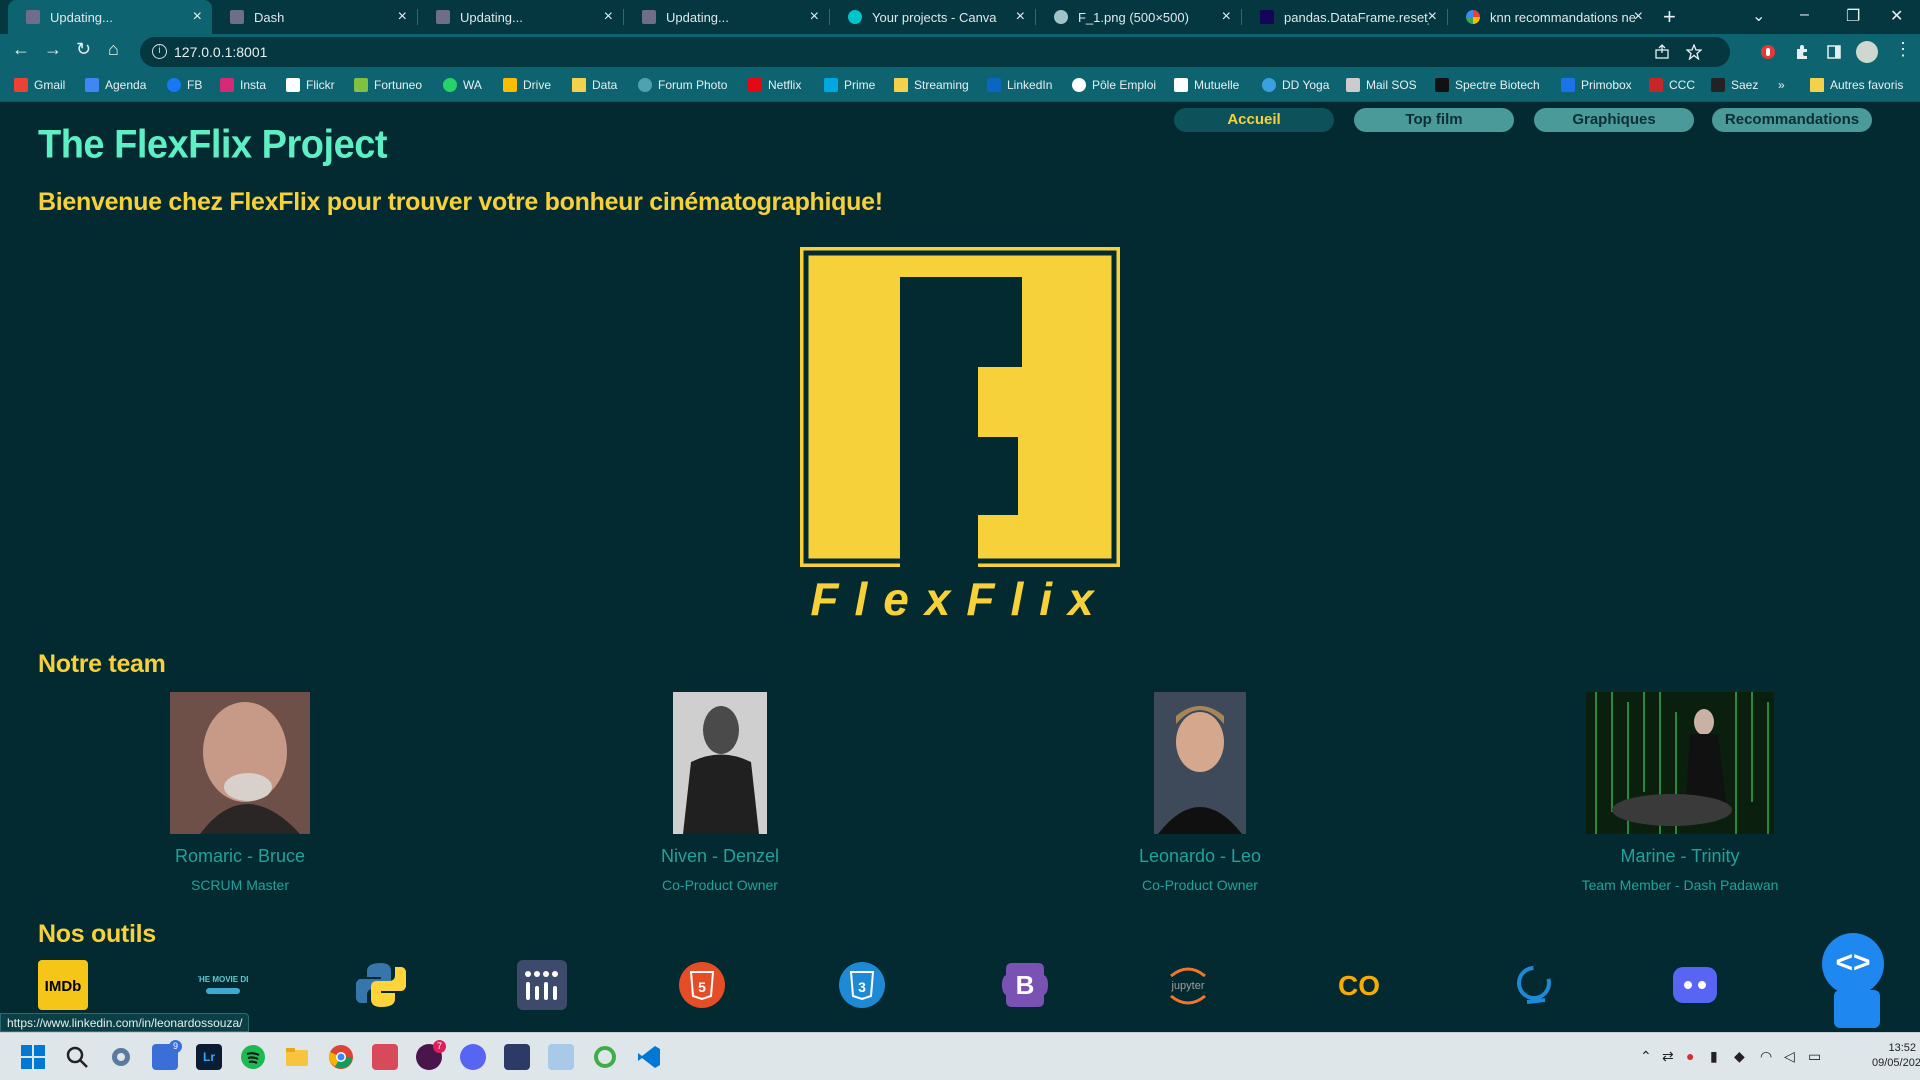 This screenshot has width=1920, height=1080. What do you see at coordinates (381, 985) in the screenshot?
I see `python-icon` at bounding box center [381, 985].